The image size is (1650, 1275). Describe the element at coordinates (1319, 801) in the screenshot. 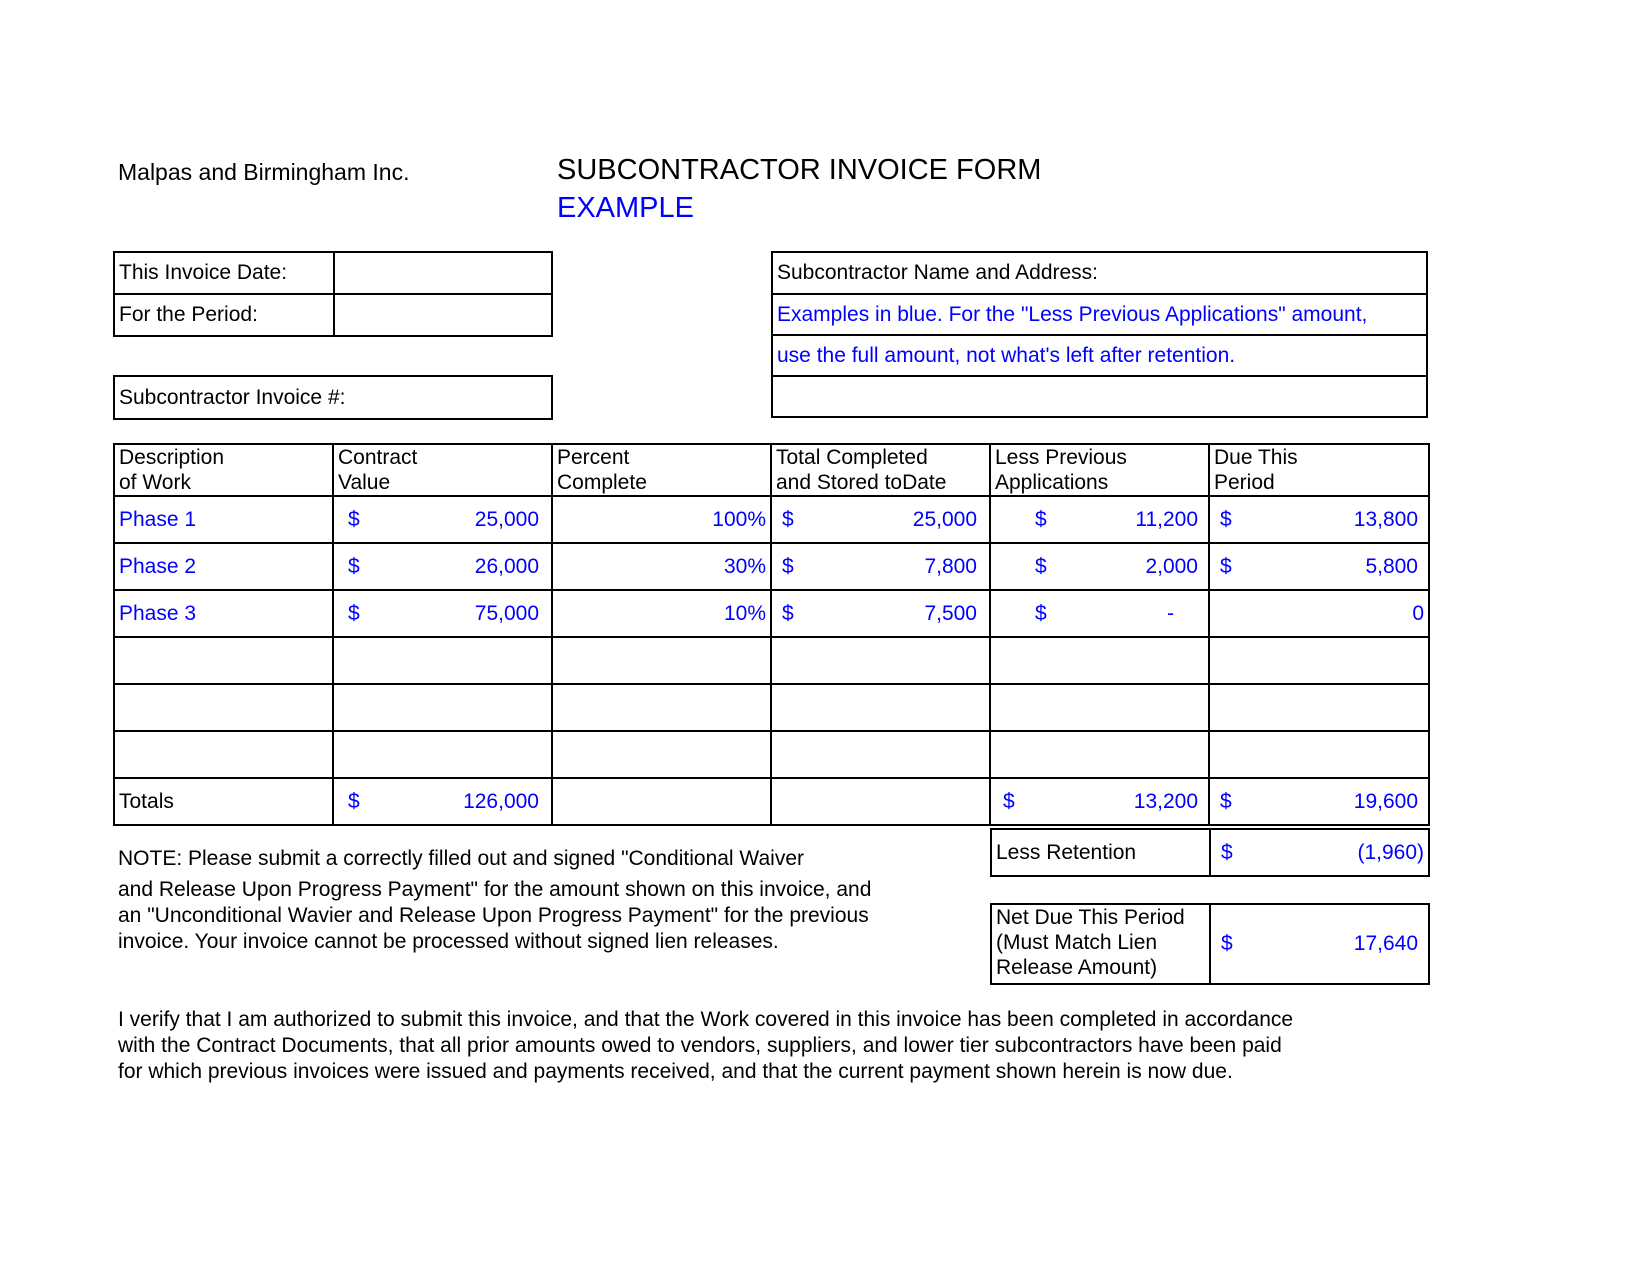

I see `totals-due: $19,600` at that location.